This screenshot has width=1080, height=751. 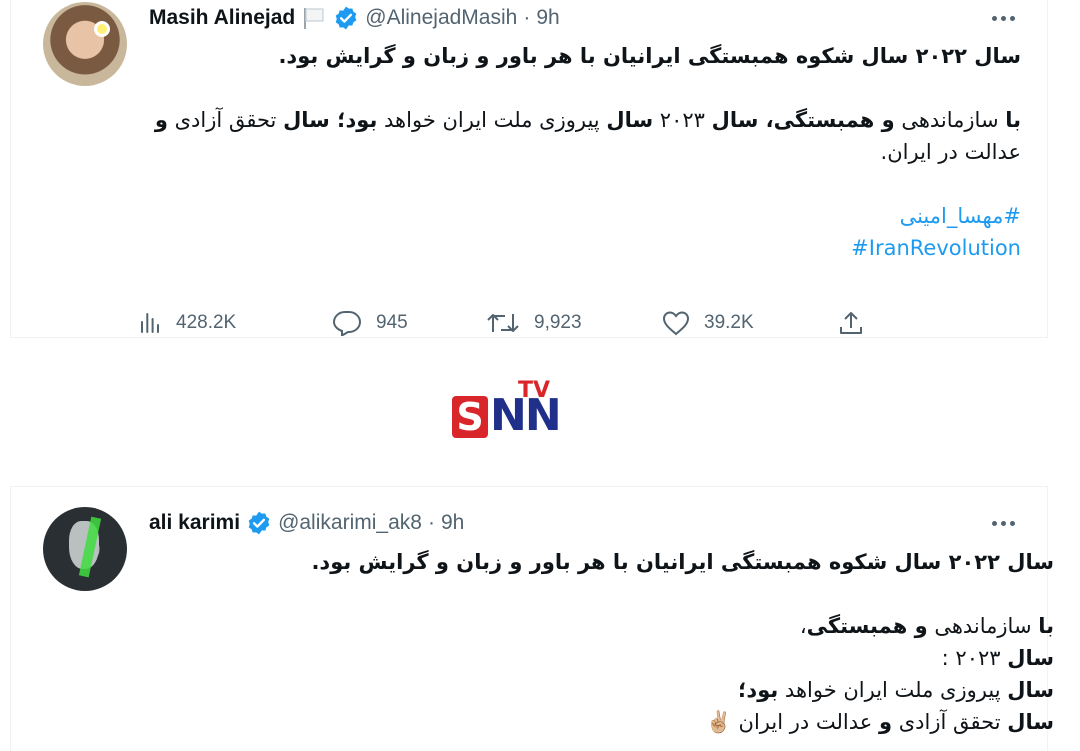 I want to click on retweet-icon, so click(x=503, y=323).